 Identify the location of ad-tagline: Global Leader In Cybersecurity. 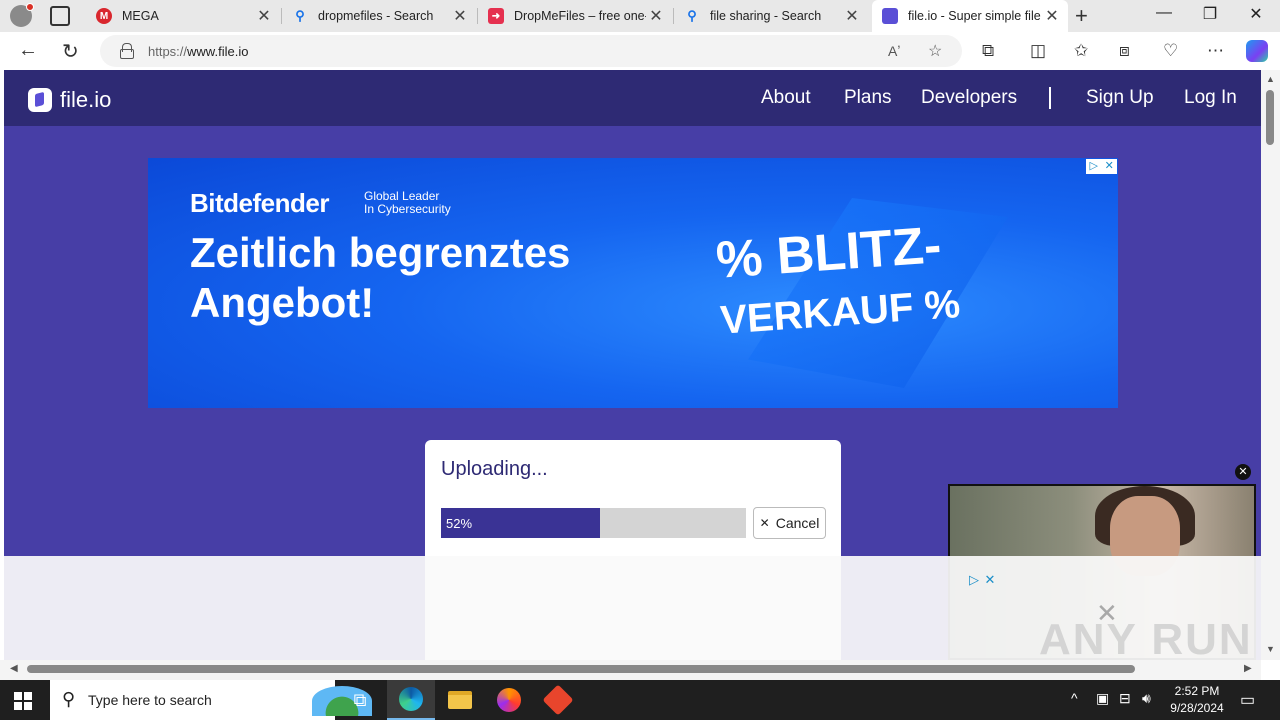
(407, 202).